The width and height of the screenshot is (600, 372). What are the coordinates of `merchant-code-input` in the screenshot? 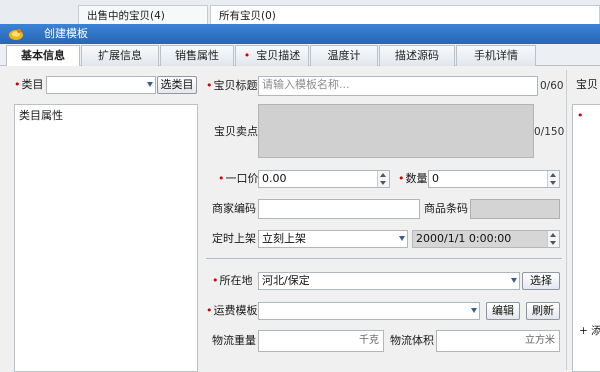 It's located at (339, 209).